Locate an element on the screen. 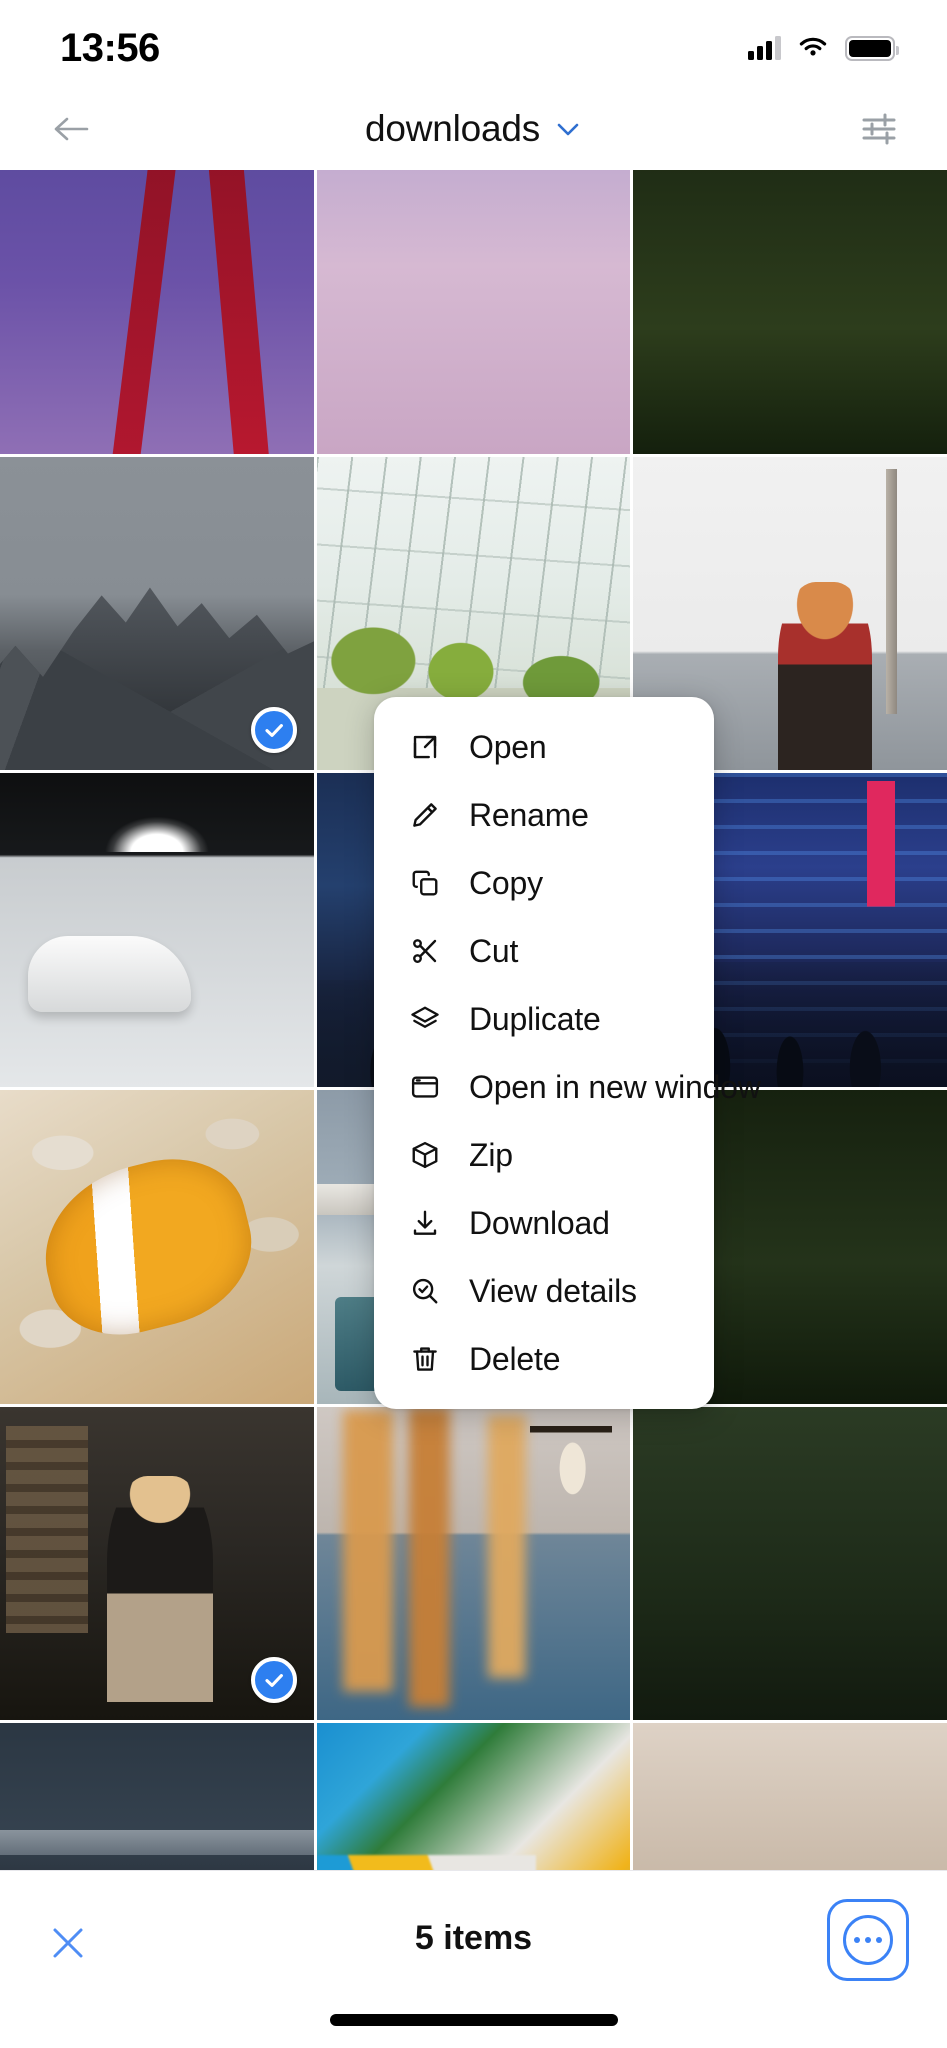  sliders-icon is located at coordinates (879, 129).